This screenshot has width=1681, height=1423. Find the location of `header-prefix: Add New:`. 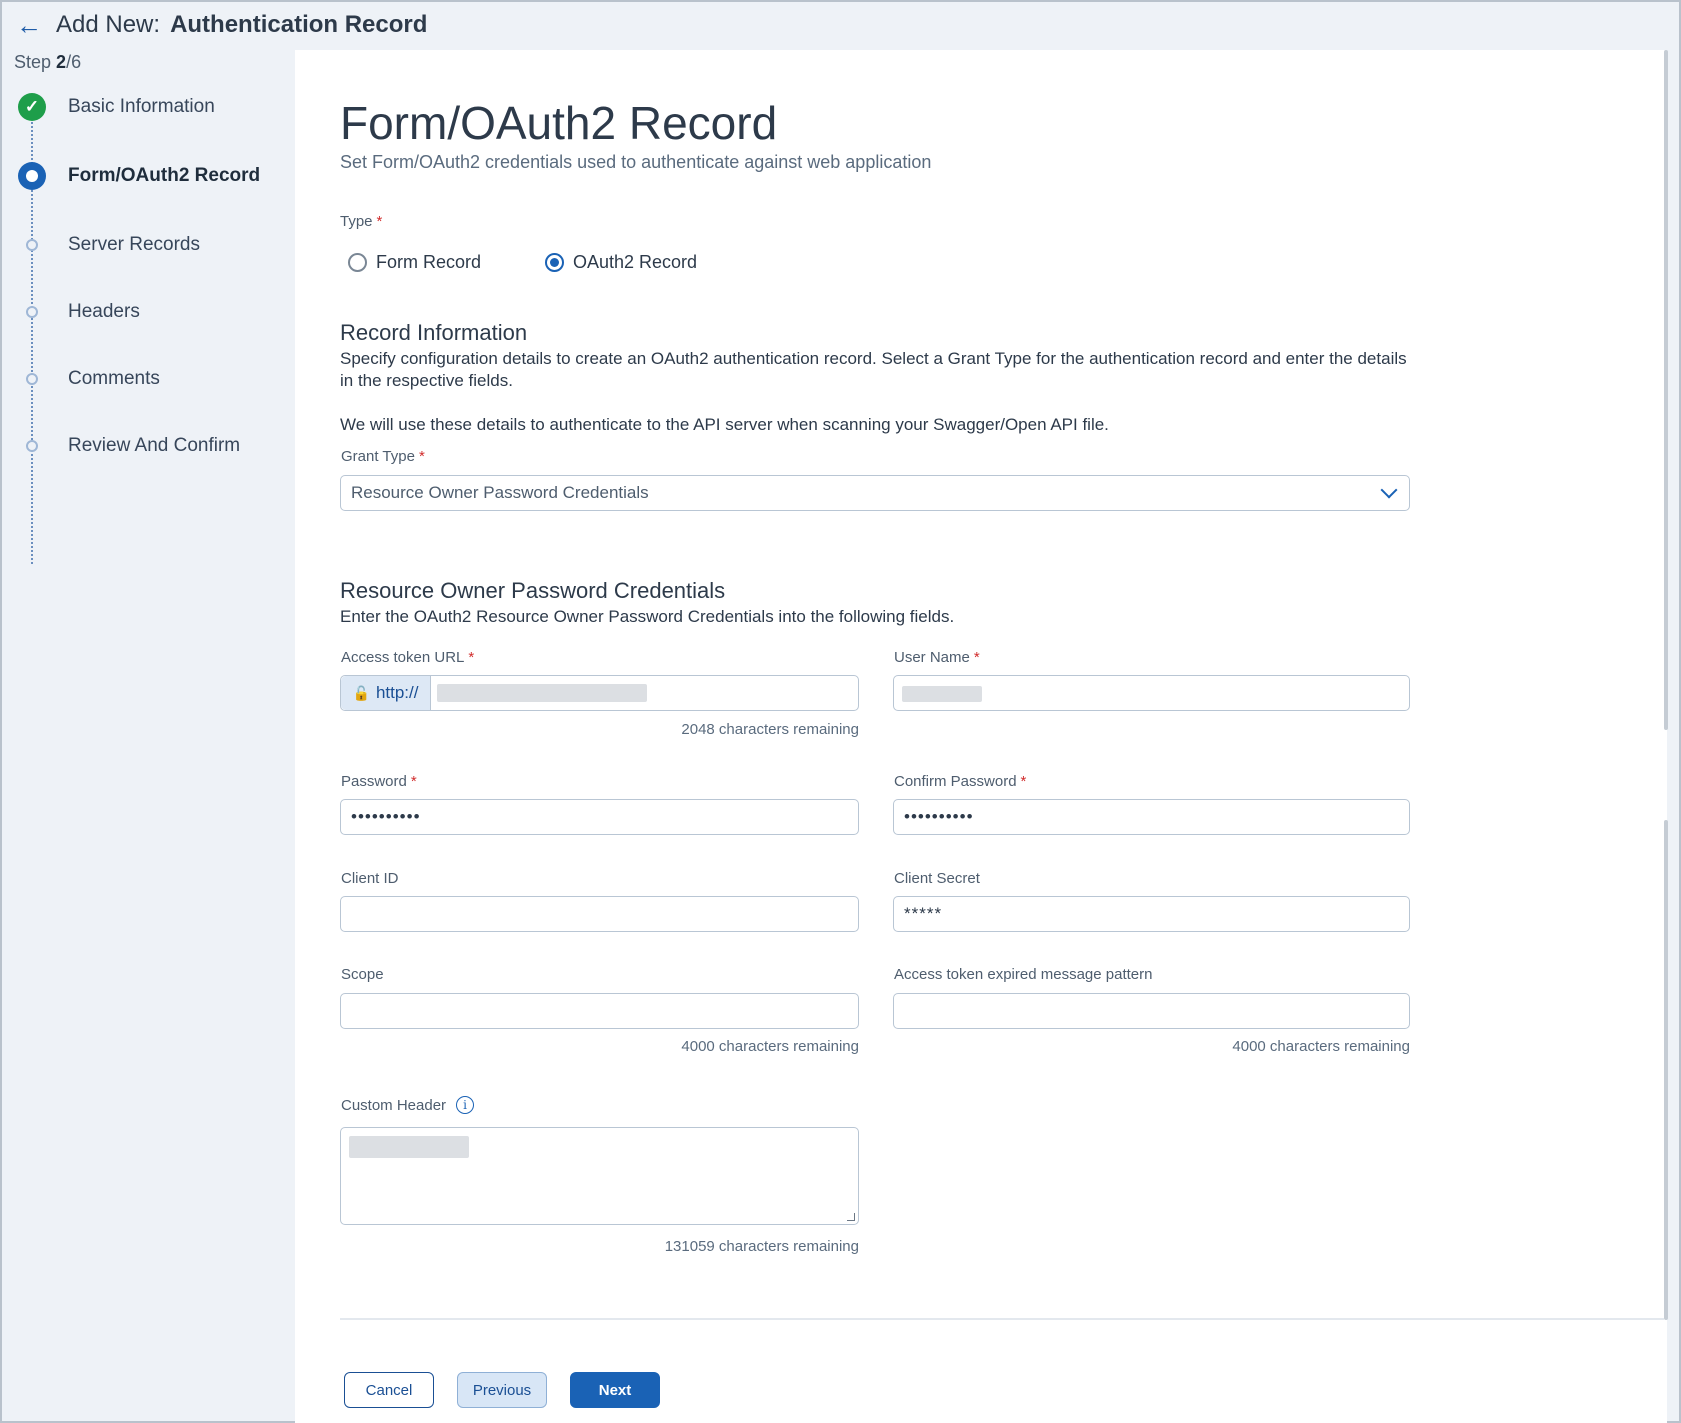

header-prefix: Add New: is located at coordinates (108, 24).